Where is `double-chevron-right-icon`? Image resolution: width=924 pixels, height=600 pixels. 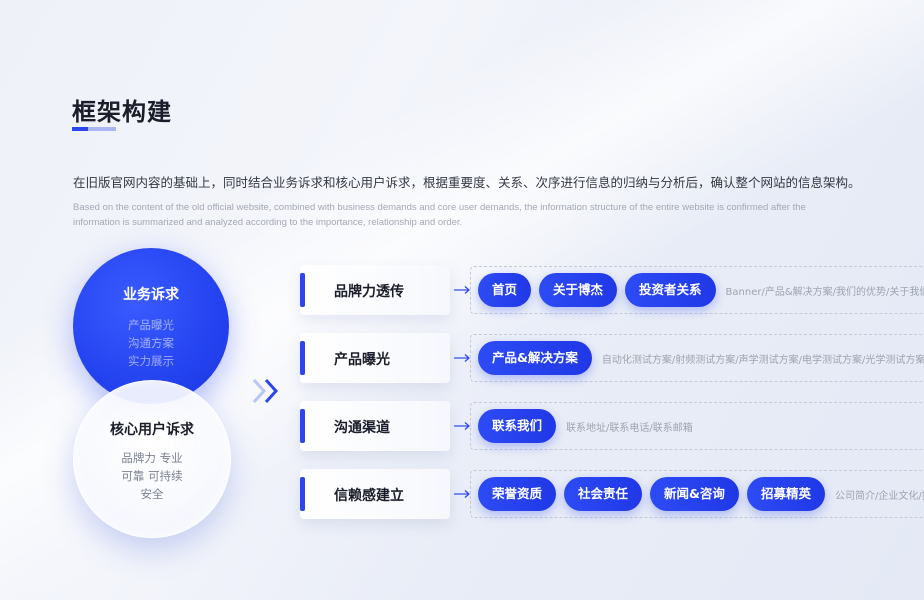 double-chevron-right-icon is located at coordinates (265, 391).